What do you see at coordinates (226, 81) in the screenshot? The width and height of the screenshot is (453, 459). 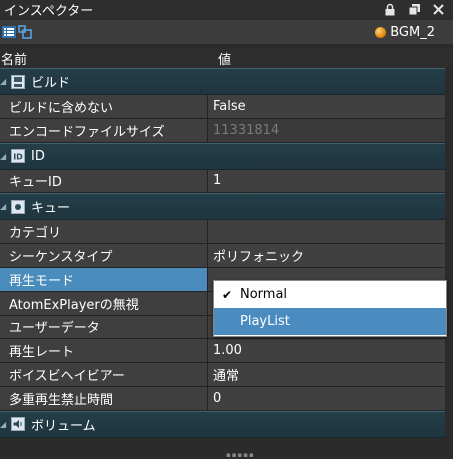 I see `group-build: ◢ ビルド` at bounding box center [226, 81].